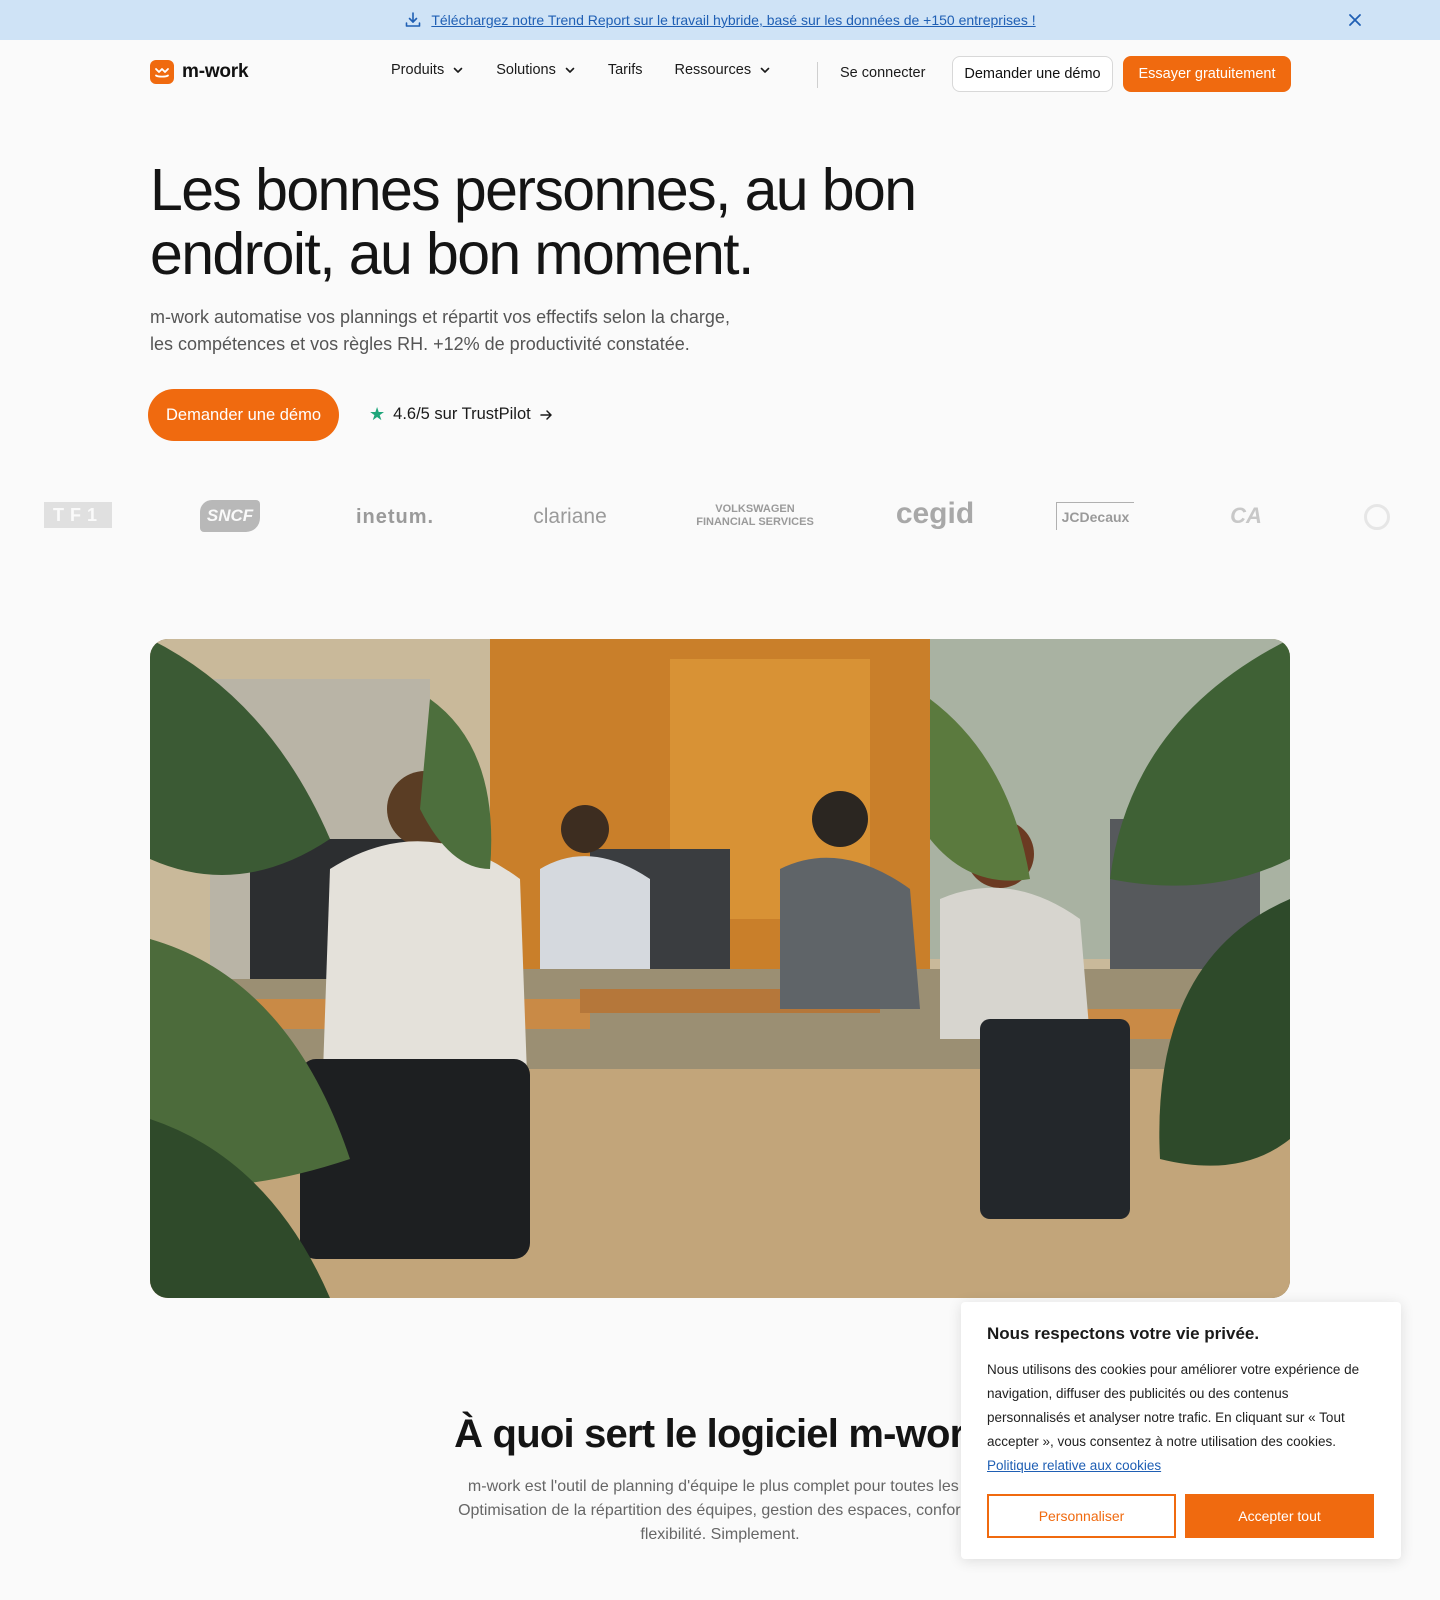 This screenshot has width=1440, height=1600. What do you see at coordinates (1032, 74) in the screenshot?
I see `nav-demo-button: Demander une démo` at bounding box center [1032, 74].